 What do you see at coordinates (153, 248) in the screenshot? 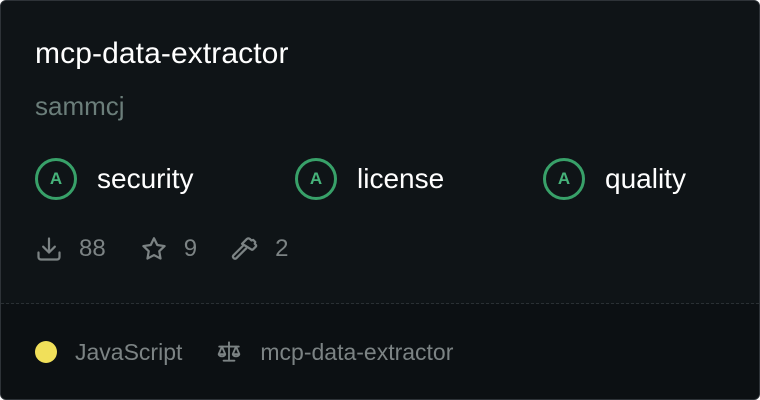
I see `star-icon` at bounding box center [153, 248].